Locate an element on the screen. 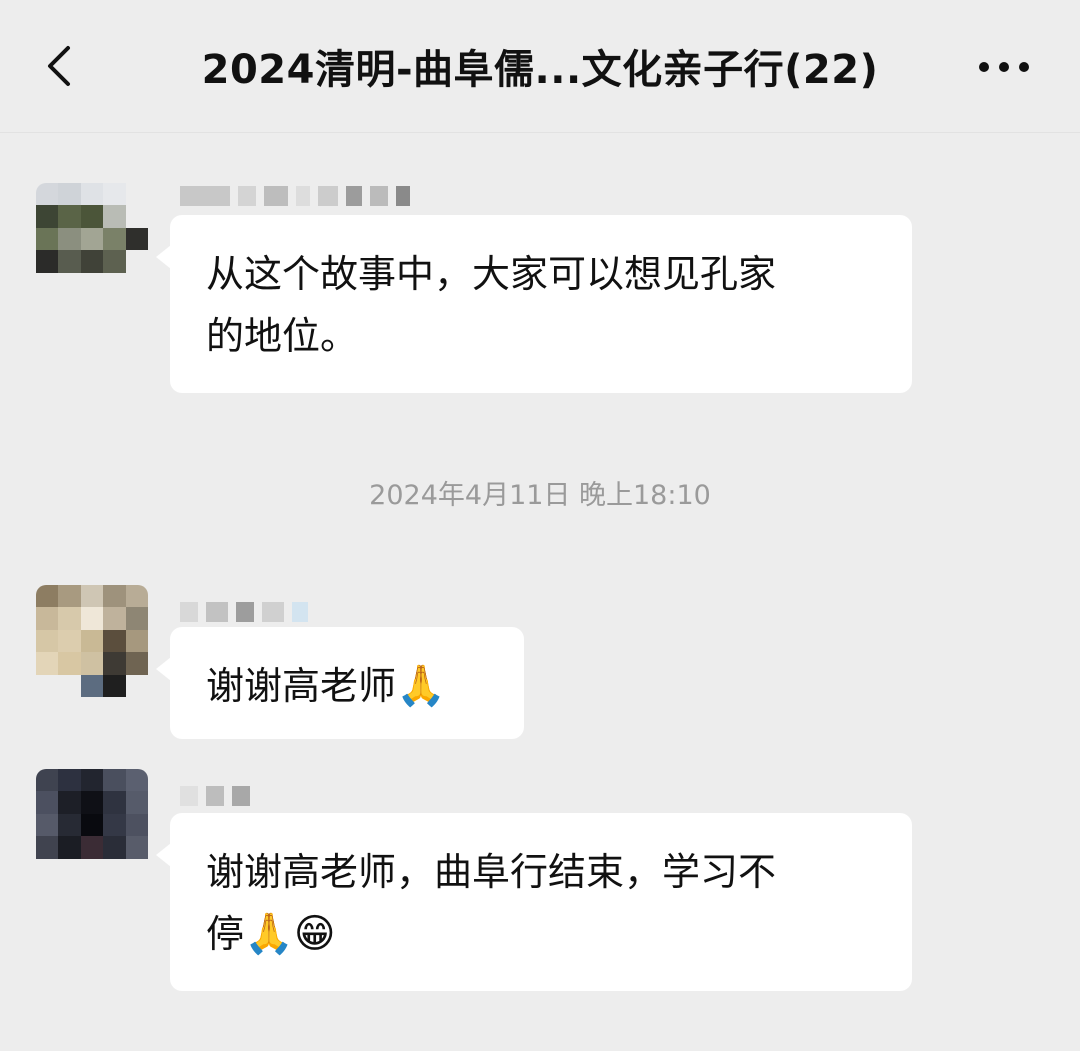  back-button is located at coordinates (60, 66).